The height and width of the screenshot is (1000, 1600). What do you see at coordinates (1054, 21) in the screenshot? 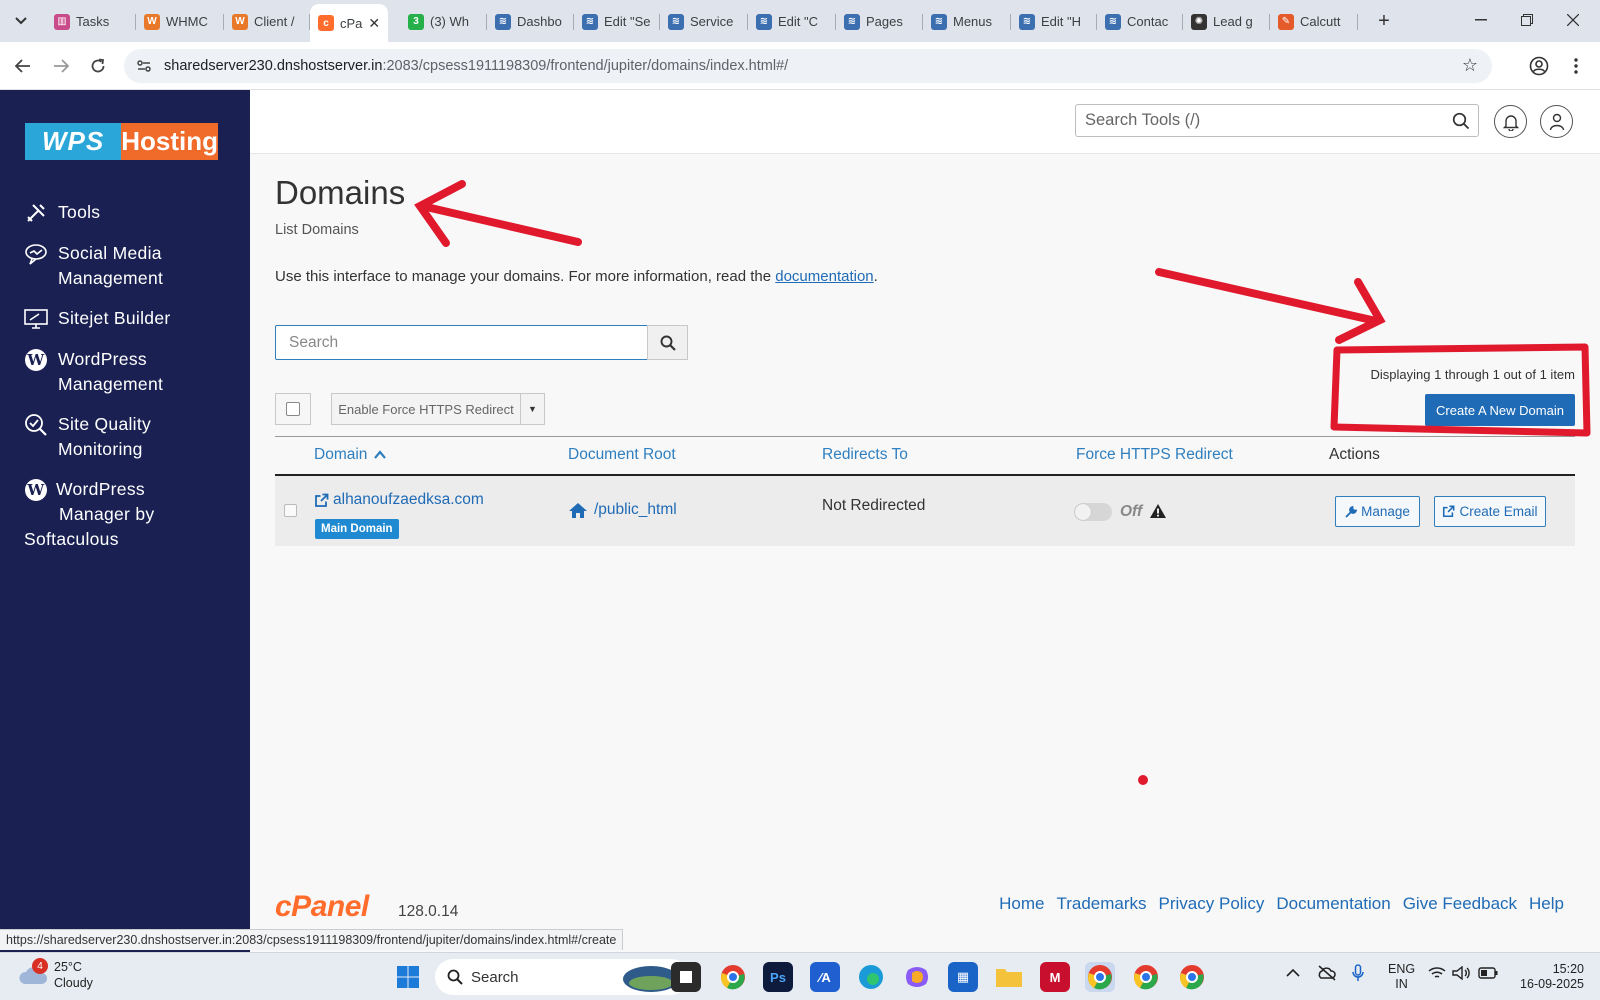
I see `browser-tab: ≋ Edit "H` at bounding box center [1054, 21].